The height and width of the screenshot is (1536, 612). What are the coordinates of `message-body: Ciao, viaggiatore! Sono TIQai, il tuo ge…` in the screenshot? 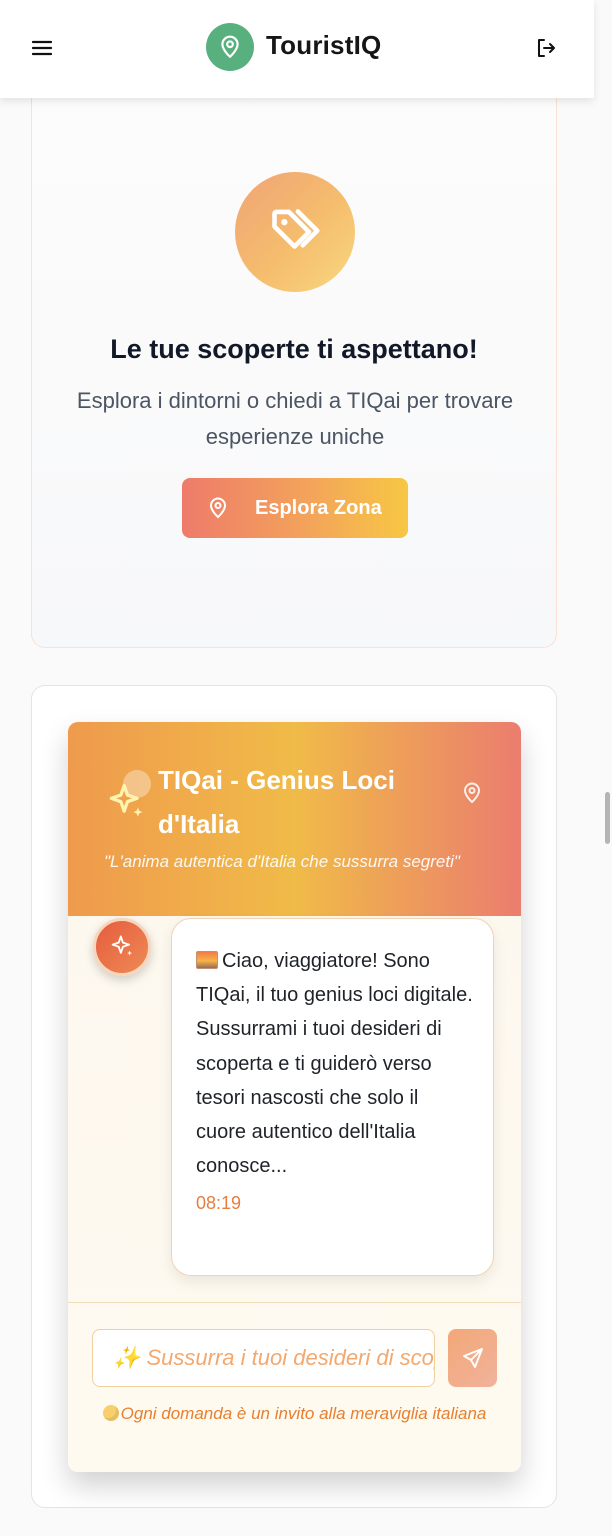 It's located at (334, 1064).